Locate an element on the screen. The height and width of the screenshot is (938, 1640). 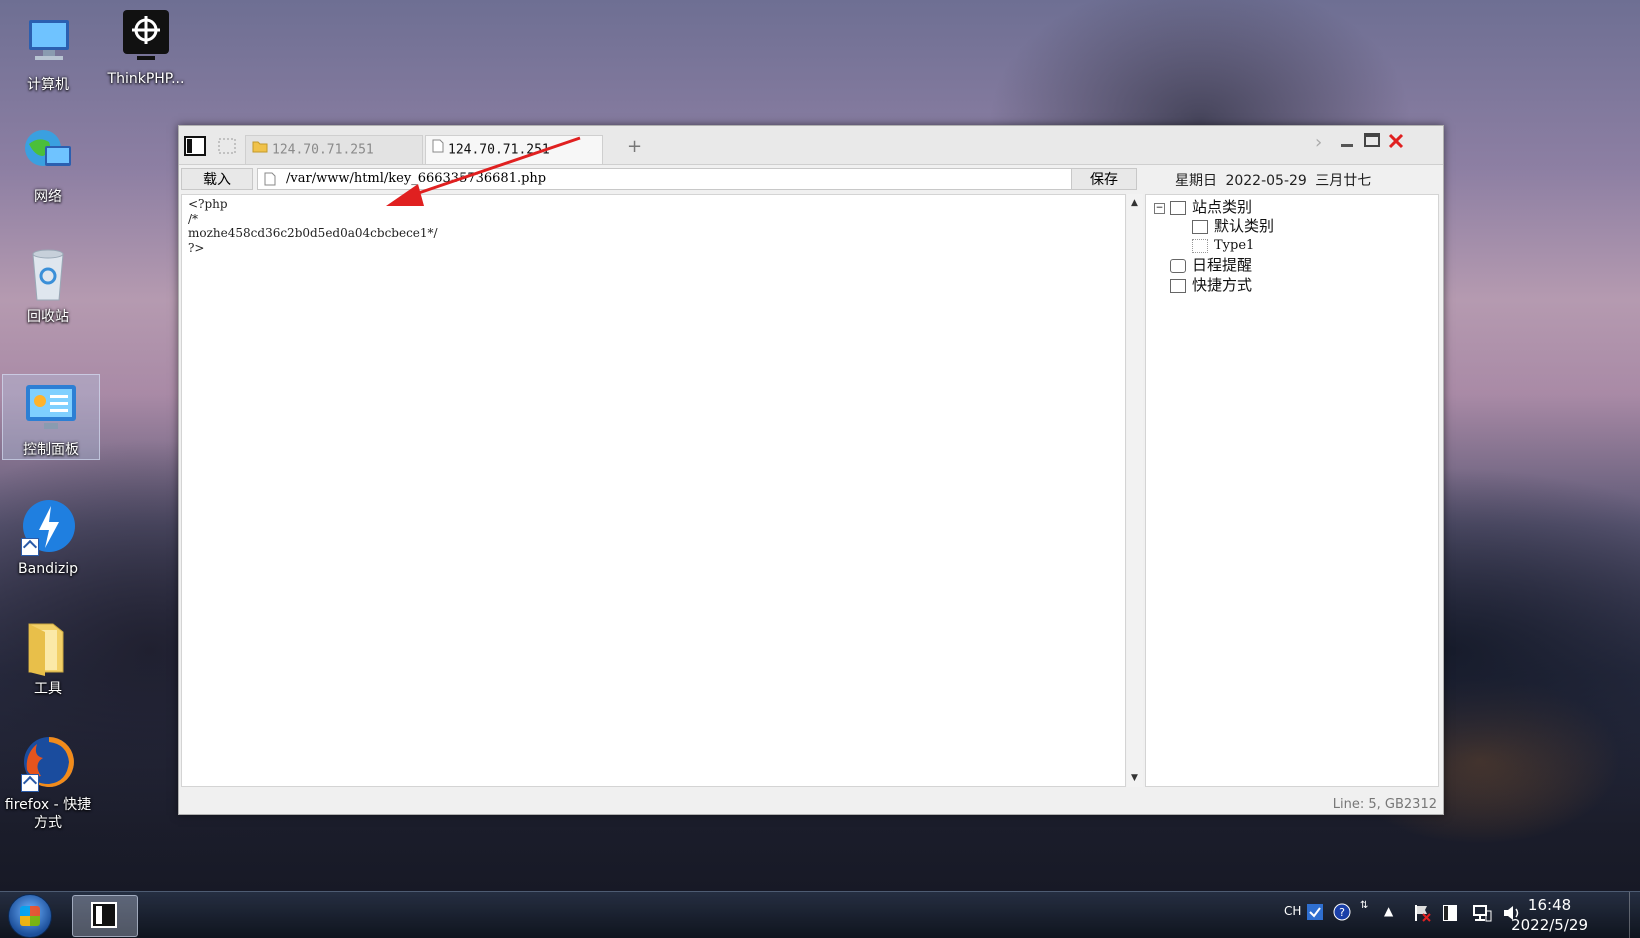
desktop-icon-label: 网络 is located at coordinates (48, 197).